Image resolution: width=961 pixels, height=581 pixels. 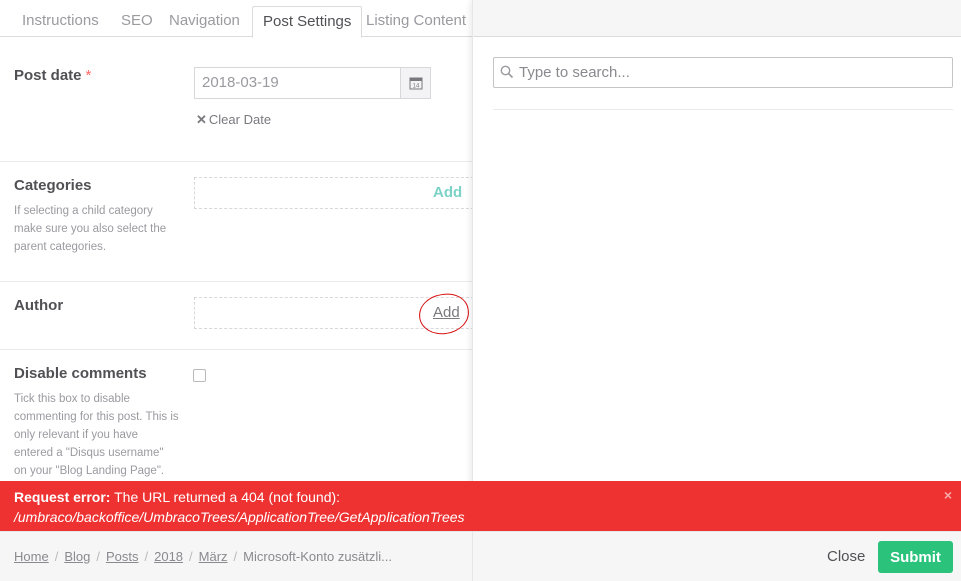 What do you see at coordinates (415, 87) in the screenshot?
I see `calendar-day-text: 14` at bounding box center [415, 87].